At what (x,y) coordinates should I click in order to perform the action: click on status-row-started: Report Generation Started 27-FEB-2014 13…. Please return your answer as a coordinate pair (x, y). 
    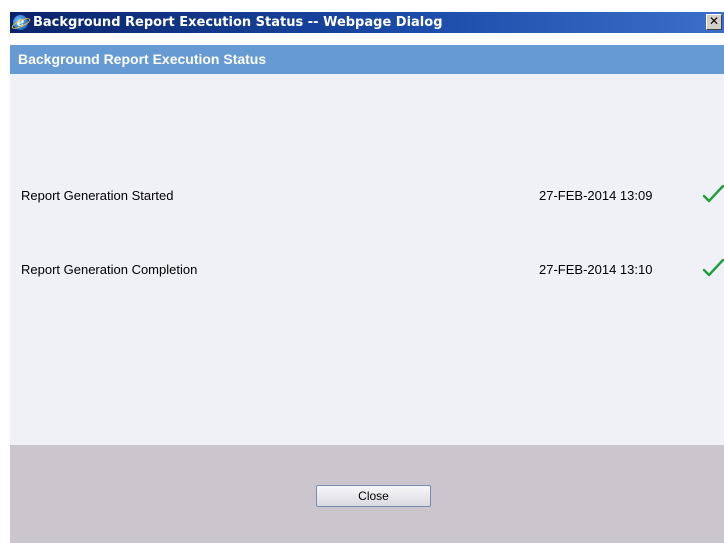
    Looking at the image, I should click on (367, 196).